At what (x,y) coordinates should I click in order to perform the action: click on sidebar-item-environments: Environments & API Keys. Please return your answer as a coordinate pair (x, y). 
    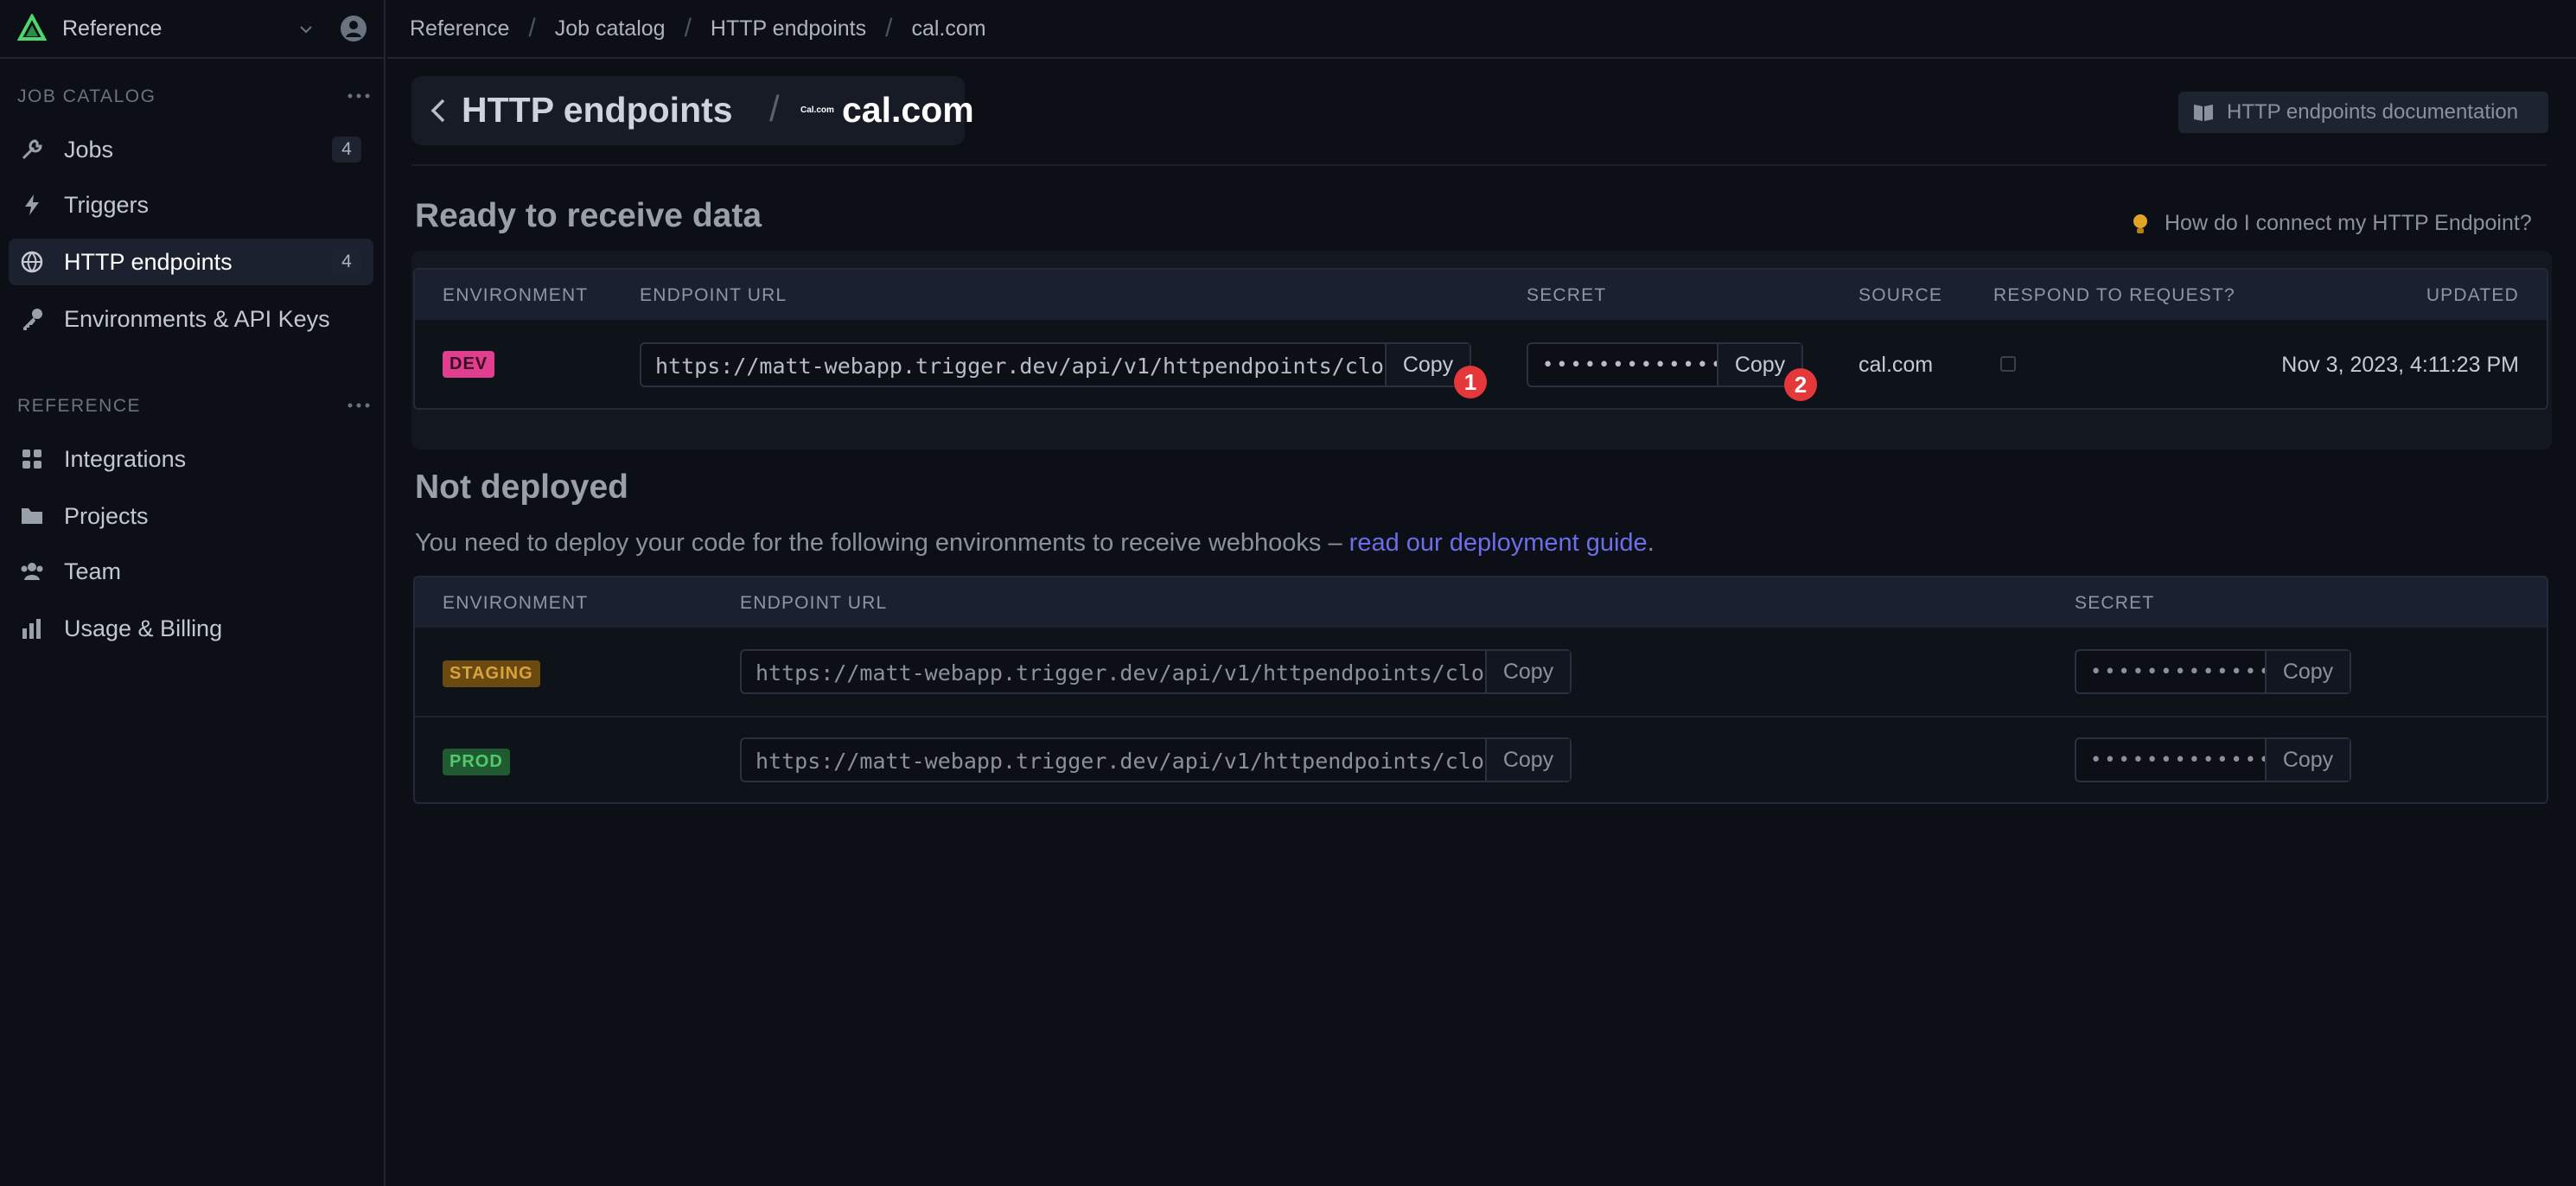
    Looking at the image, I should click on (191, 319).